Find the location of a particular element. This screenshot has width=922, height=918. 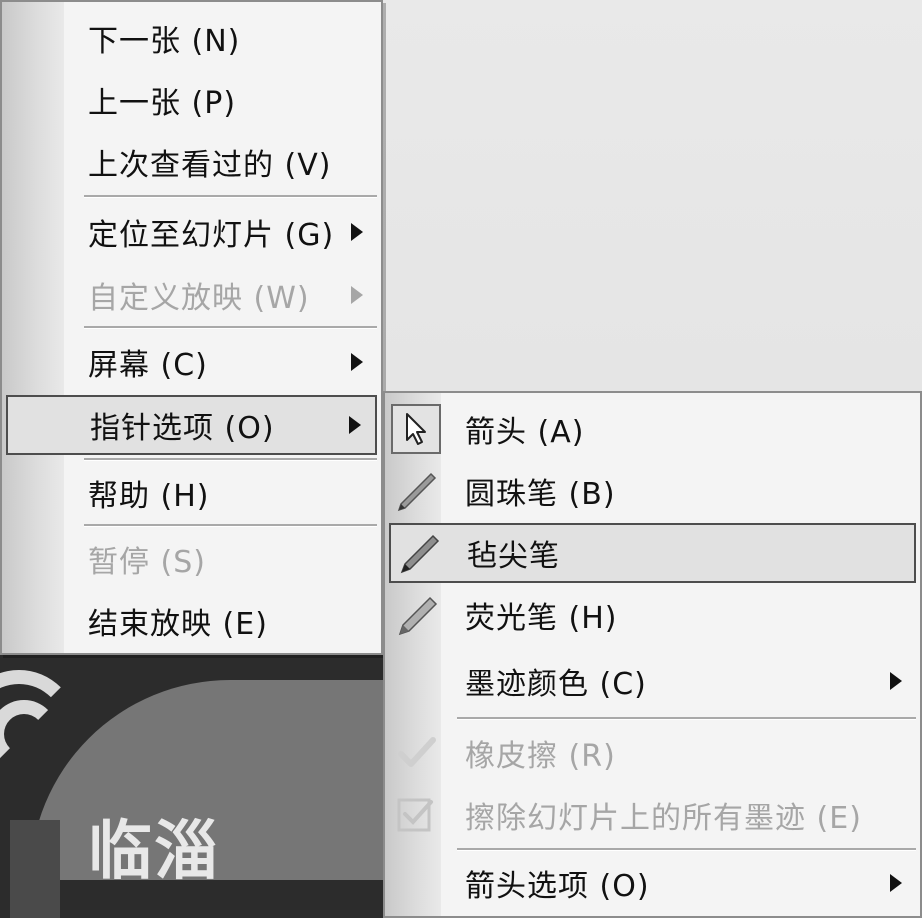

menu-item-label: 自定义放映 (W) is located at coordinates (199, 298).